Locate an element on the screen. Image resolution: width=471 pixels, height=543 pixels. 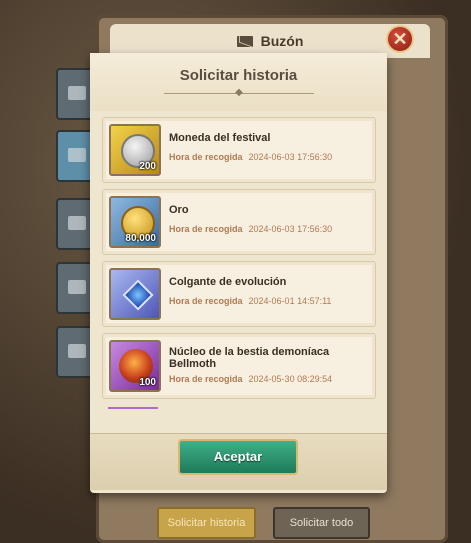
item-quantity: 200 is located at coordinates (147, 166).